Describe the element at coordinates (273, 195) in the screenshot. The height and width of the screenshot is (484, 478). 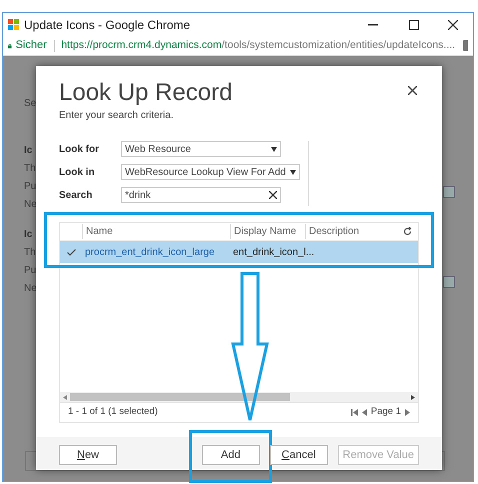
I see `clear-icon` at that location.